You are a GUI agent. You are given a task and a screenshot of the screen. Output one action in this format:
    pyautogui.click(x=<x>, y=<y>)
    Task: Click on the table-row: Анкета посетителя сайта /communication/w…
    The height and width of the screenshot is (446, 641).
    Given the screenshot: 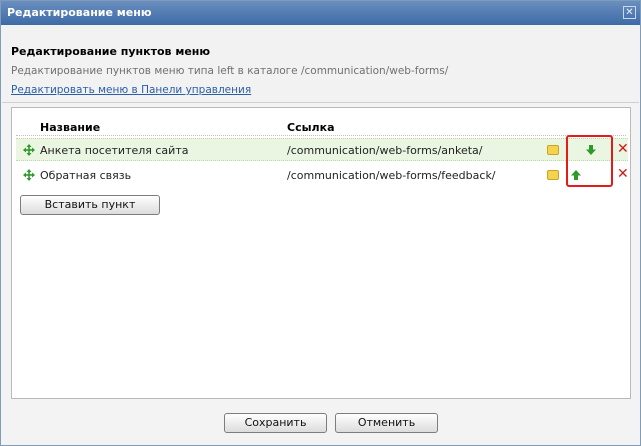 What is the action you would take?
    pyautogui.click(x=322, y=149)
    